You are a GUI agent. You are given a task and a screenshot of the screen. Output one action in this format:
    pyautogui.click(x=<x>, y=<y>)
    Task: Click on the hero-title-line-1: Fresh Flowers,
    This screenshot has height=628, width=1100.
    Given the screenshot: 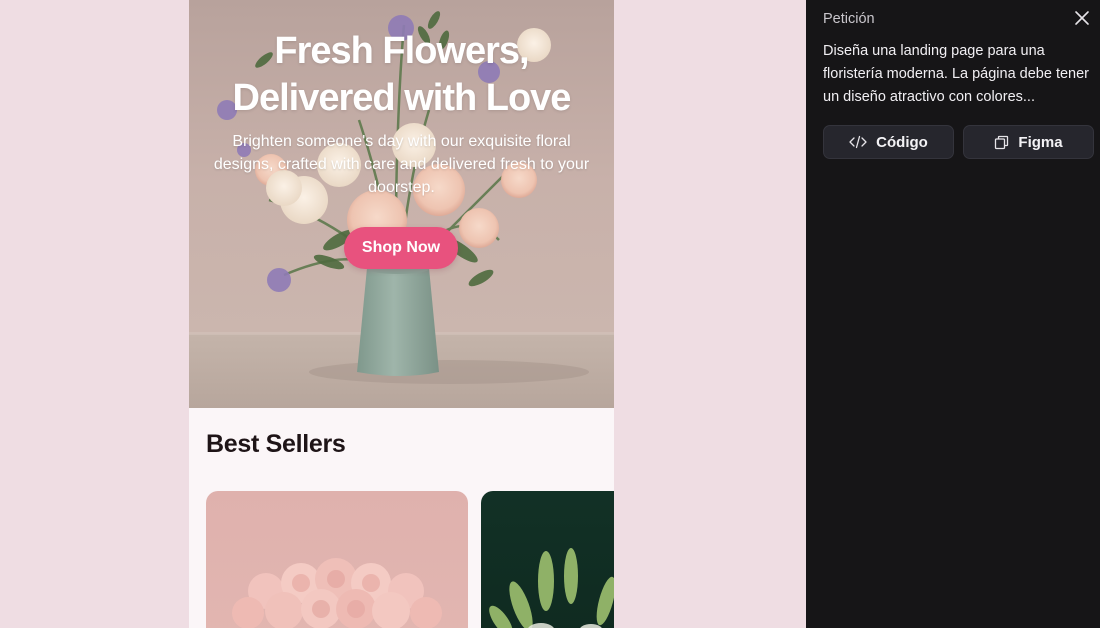 What is the action you would take?
    pyautogui.click(x=401, y=51)
    